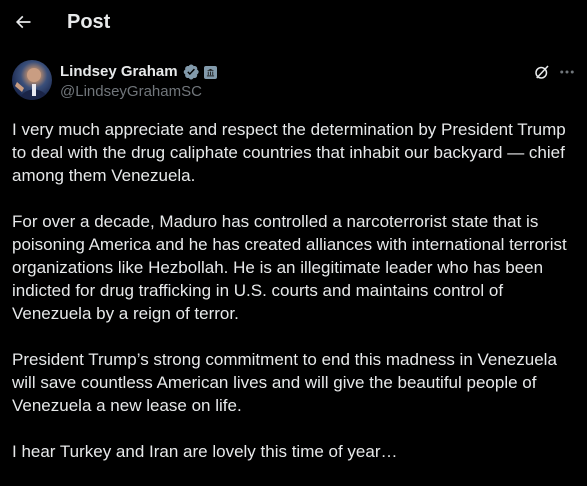 This screenshot has width=587, height=486. Describe the element at coordinates (210, 72) in the screenshot. I see `government-badge-icon` at that location.